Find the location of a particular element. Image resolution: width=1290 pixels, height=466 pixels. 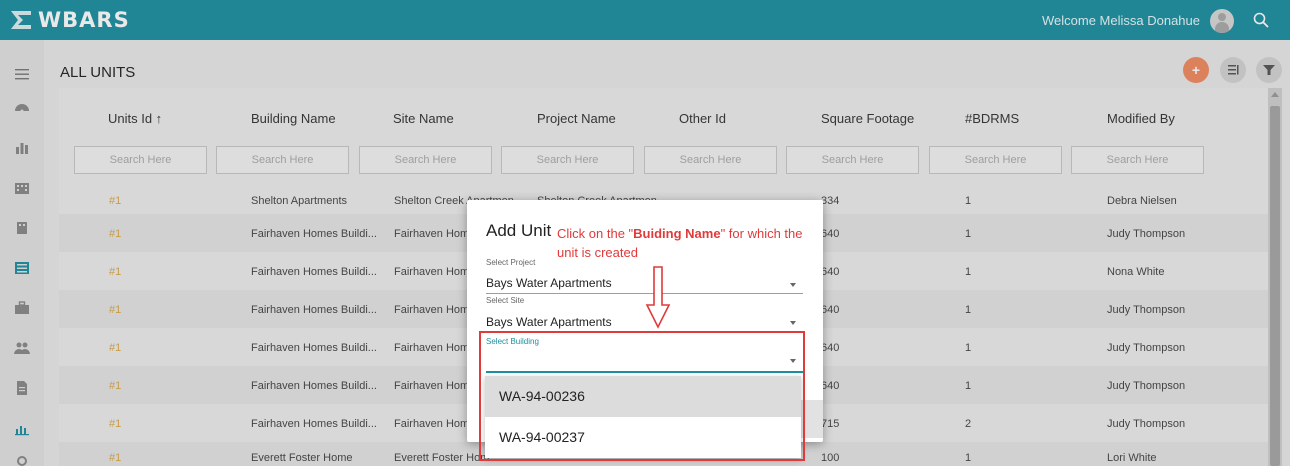

building-option: WA-94-00237 is located at coordinates (643, 437).